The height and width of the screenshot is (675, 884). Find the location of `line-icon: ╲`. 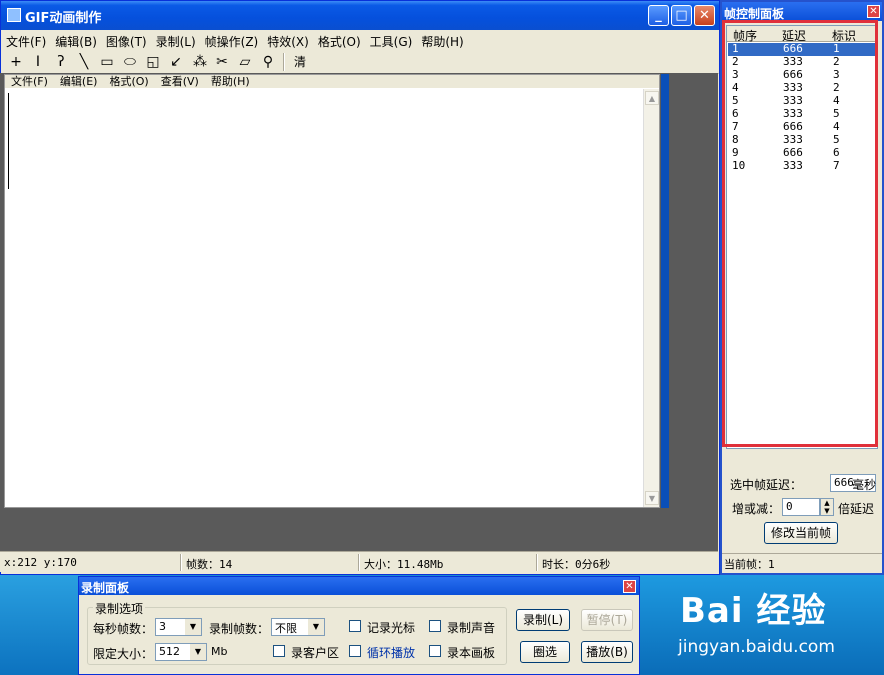

line-icon: ╲ is located at coordinates (84, 62).